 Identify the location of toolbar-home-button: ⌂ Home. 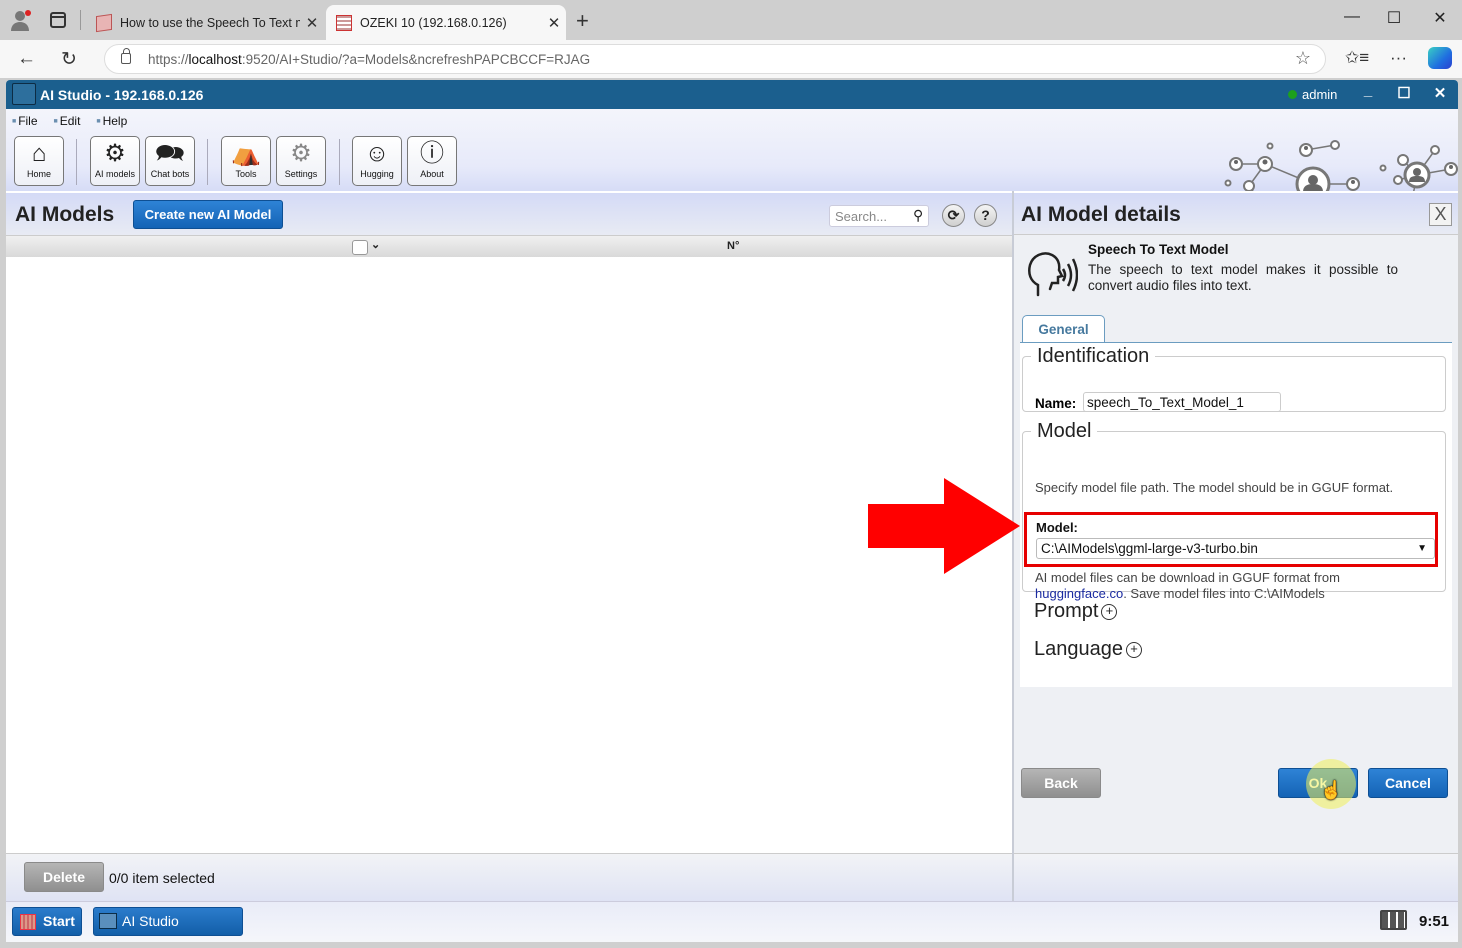
(39, 161).